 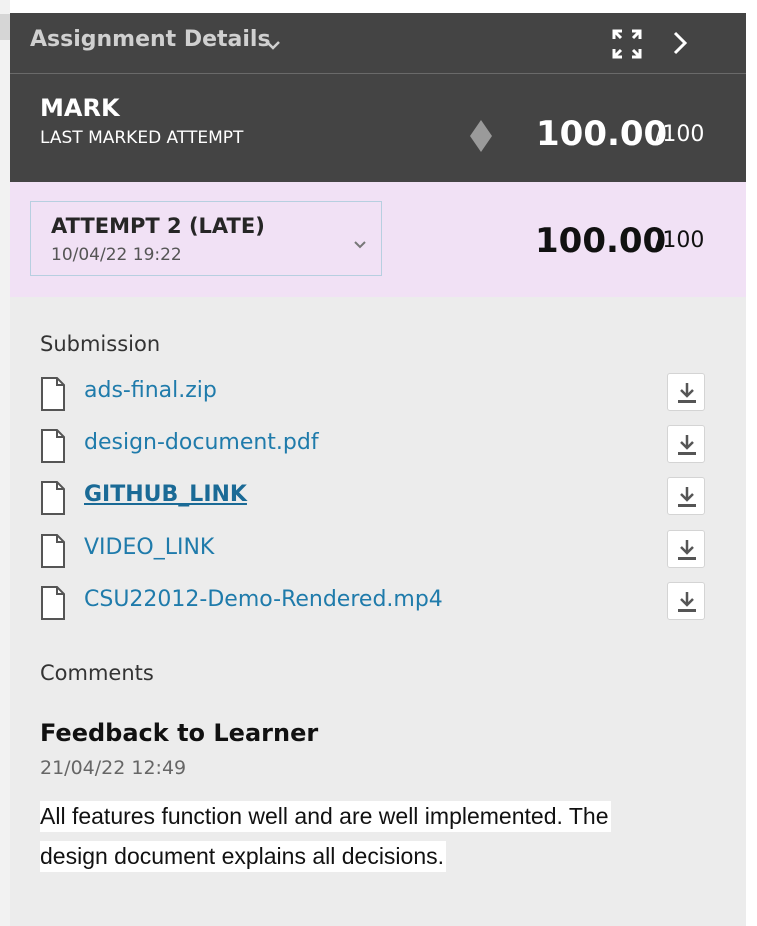 What do you see at coordinates (116, 255) in the screenshot?
I see `attempt-date: 10/04/22 19:22` at bounding box center [116, 255].